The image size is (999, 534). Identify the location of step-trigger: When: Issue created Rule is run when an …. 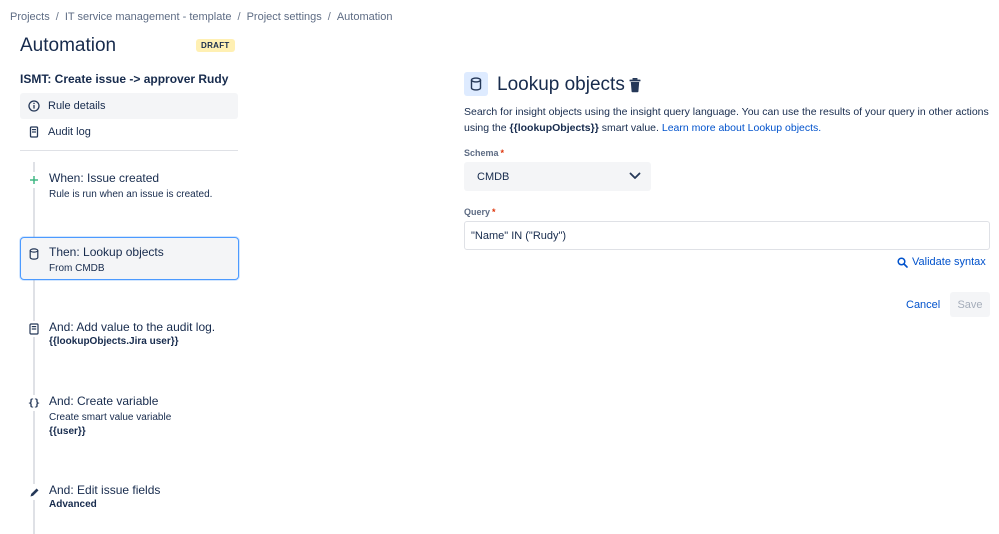
(129, 186).